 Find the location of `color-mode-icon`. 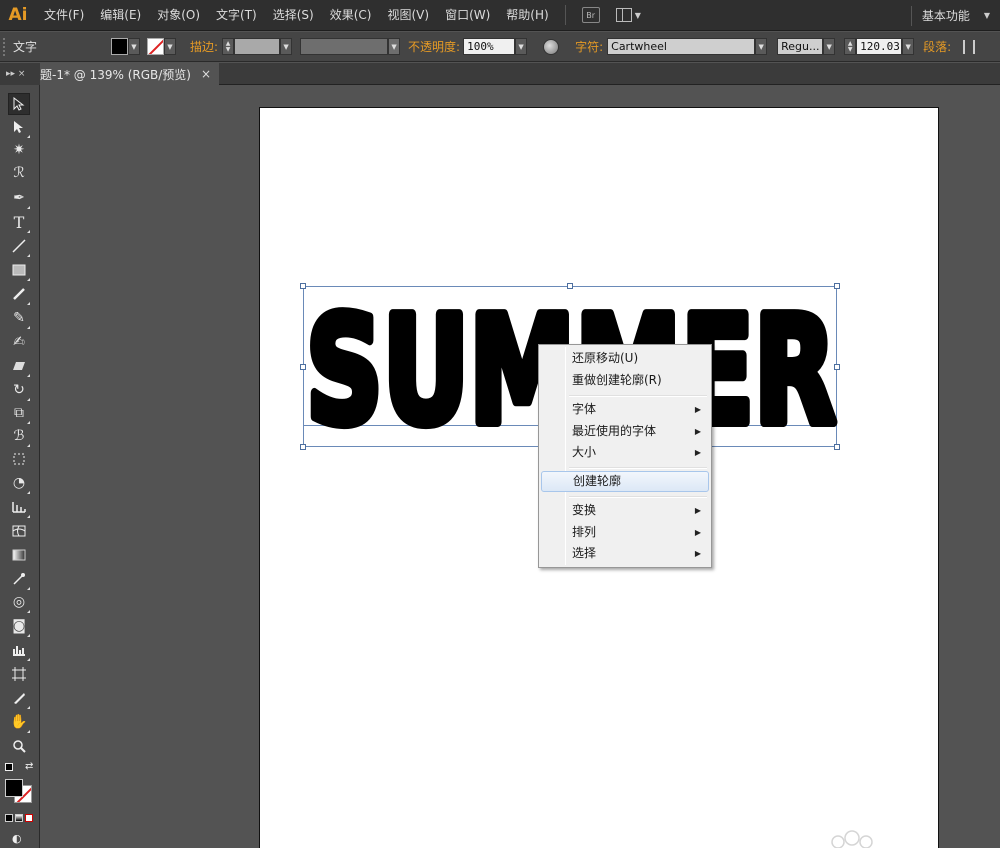

color-mode-icon is located at coordinates (9, 818).